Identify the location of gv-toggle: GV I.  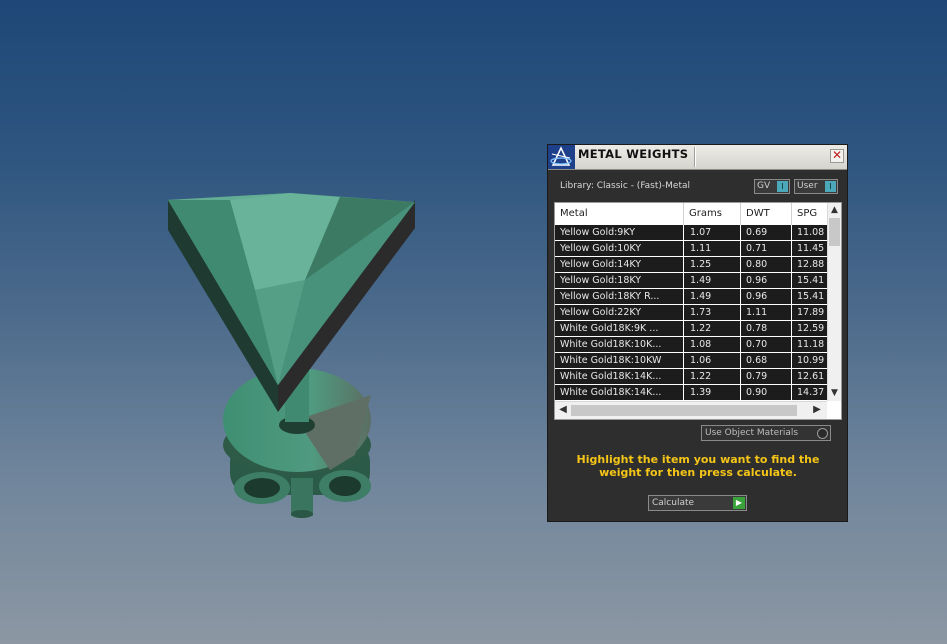
(772, 186).